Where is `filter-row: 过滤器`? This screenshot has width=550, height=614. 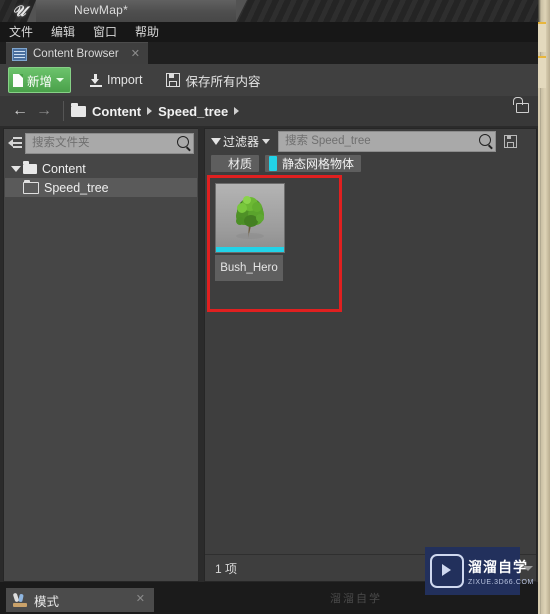 filter-row: 过滤器 is located at coordinates (370, 141).